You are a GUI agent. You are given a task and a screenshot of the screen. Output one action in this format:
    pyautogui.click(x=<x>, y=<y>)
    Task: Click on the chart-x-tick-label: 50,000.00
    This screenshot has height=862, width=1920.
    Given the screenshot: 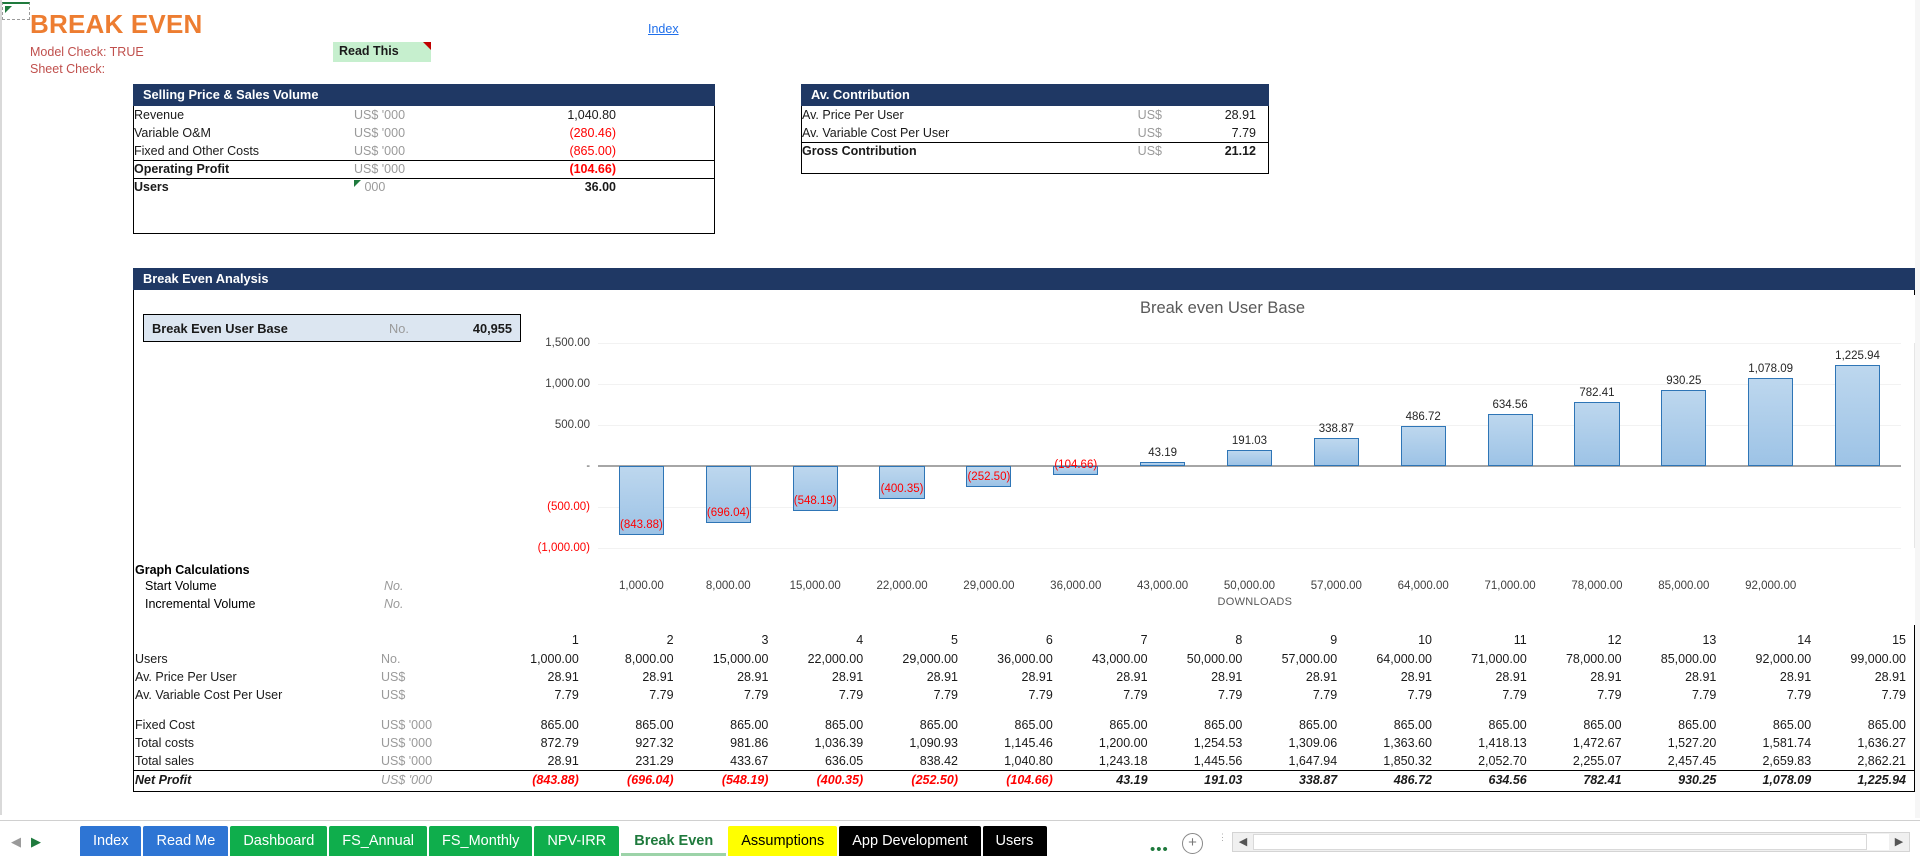 What is the action you would take?
    pyautogui.click(x=1249, y=586)
    